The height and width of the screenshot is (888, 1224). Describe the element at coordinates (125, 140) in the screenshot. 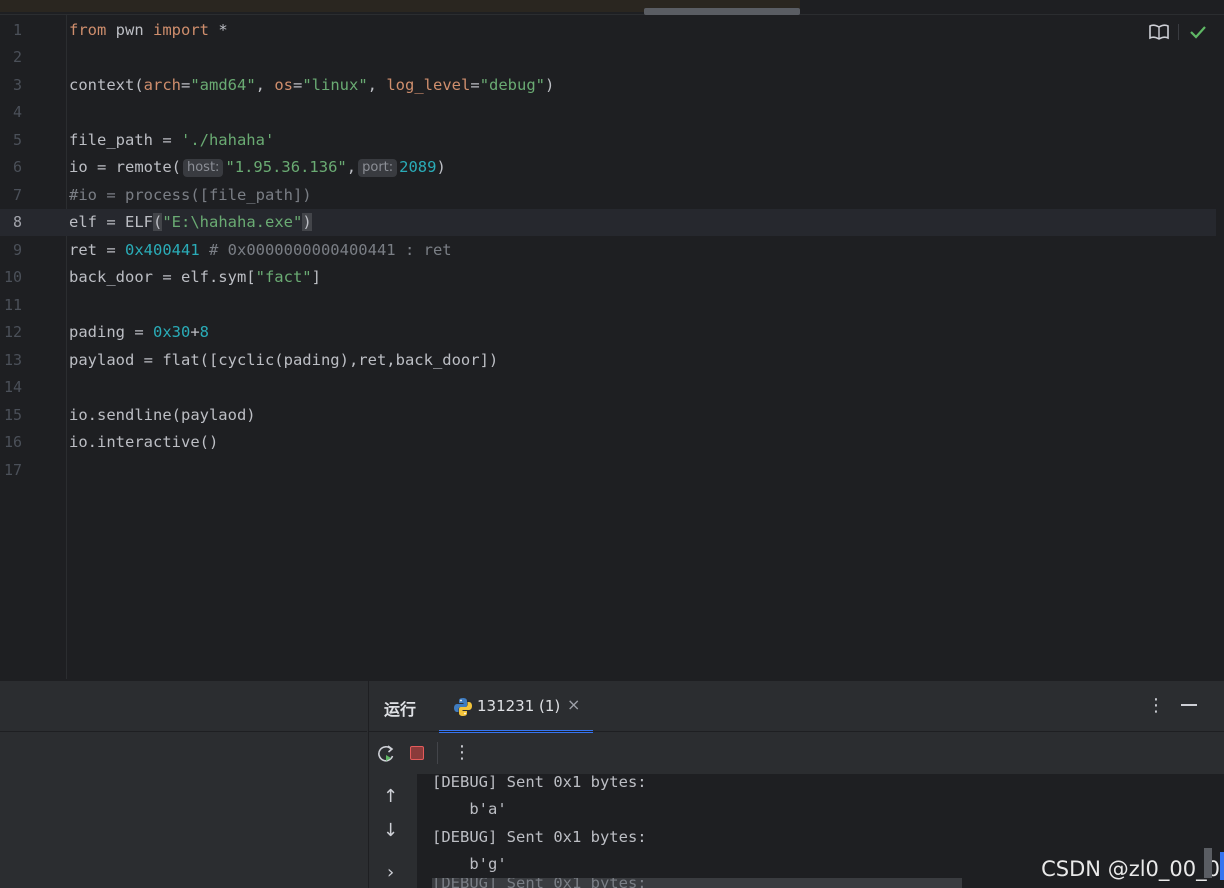

I see `code-text: file_path =` at that location.